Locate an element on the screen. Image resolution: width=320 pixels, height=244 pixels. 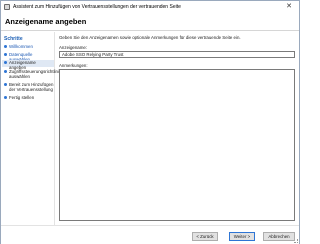
next-button: Weiter > is located at coordinates (242, 236).